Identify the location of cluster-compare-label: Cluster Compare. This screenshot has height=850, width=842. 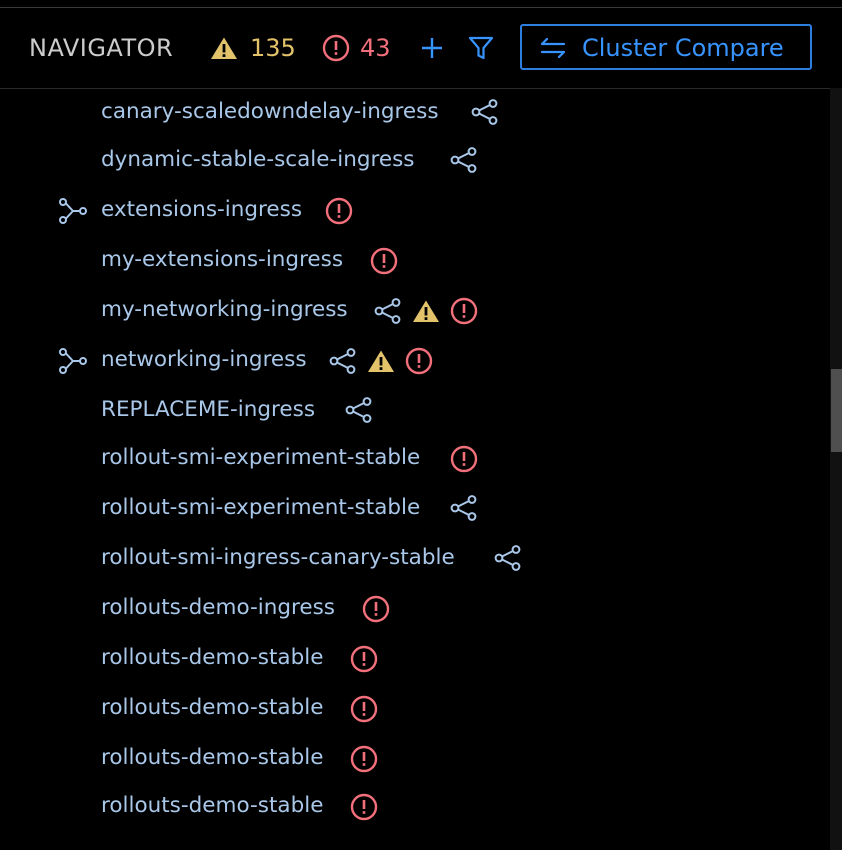
(683, 48).